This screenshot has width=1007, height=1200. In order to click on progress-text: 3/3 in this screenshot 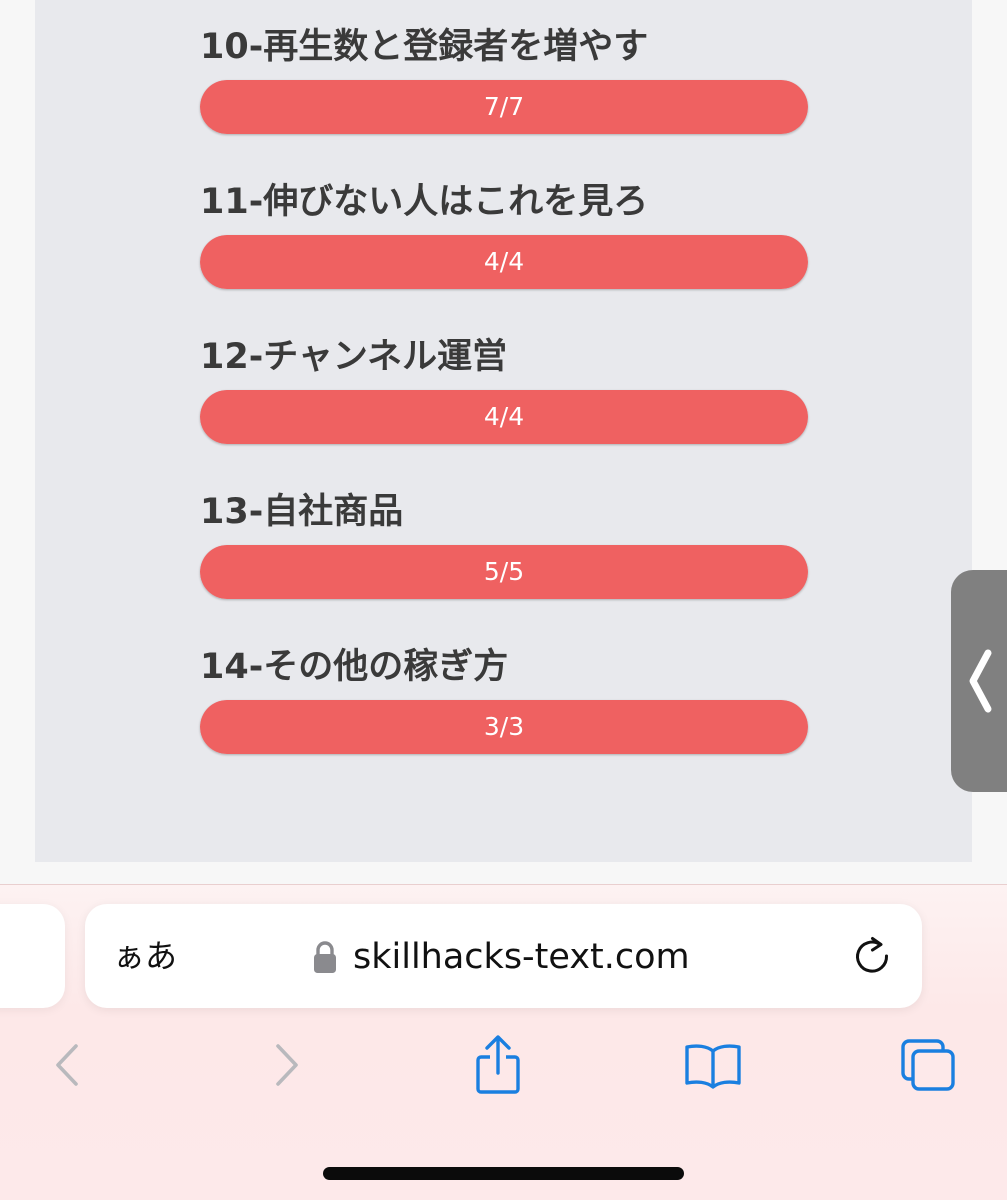, I will do `click(504, 726)`.